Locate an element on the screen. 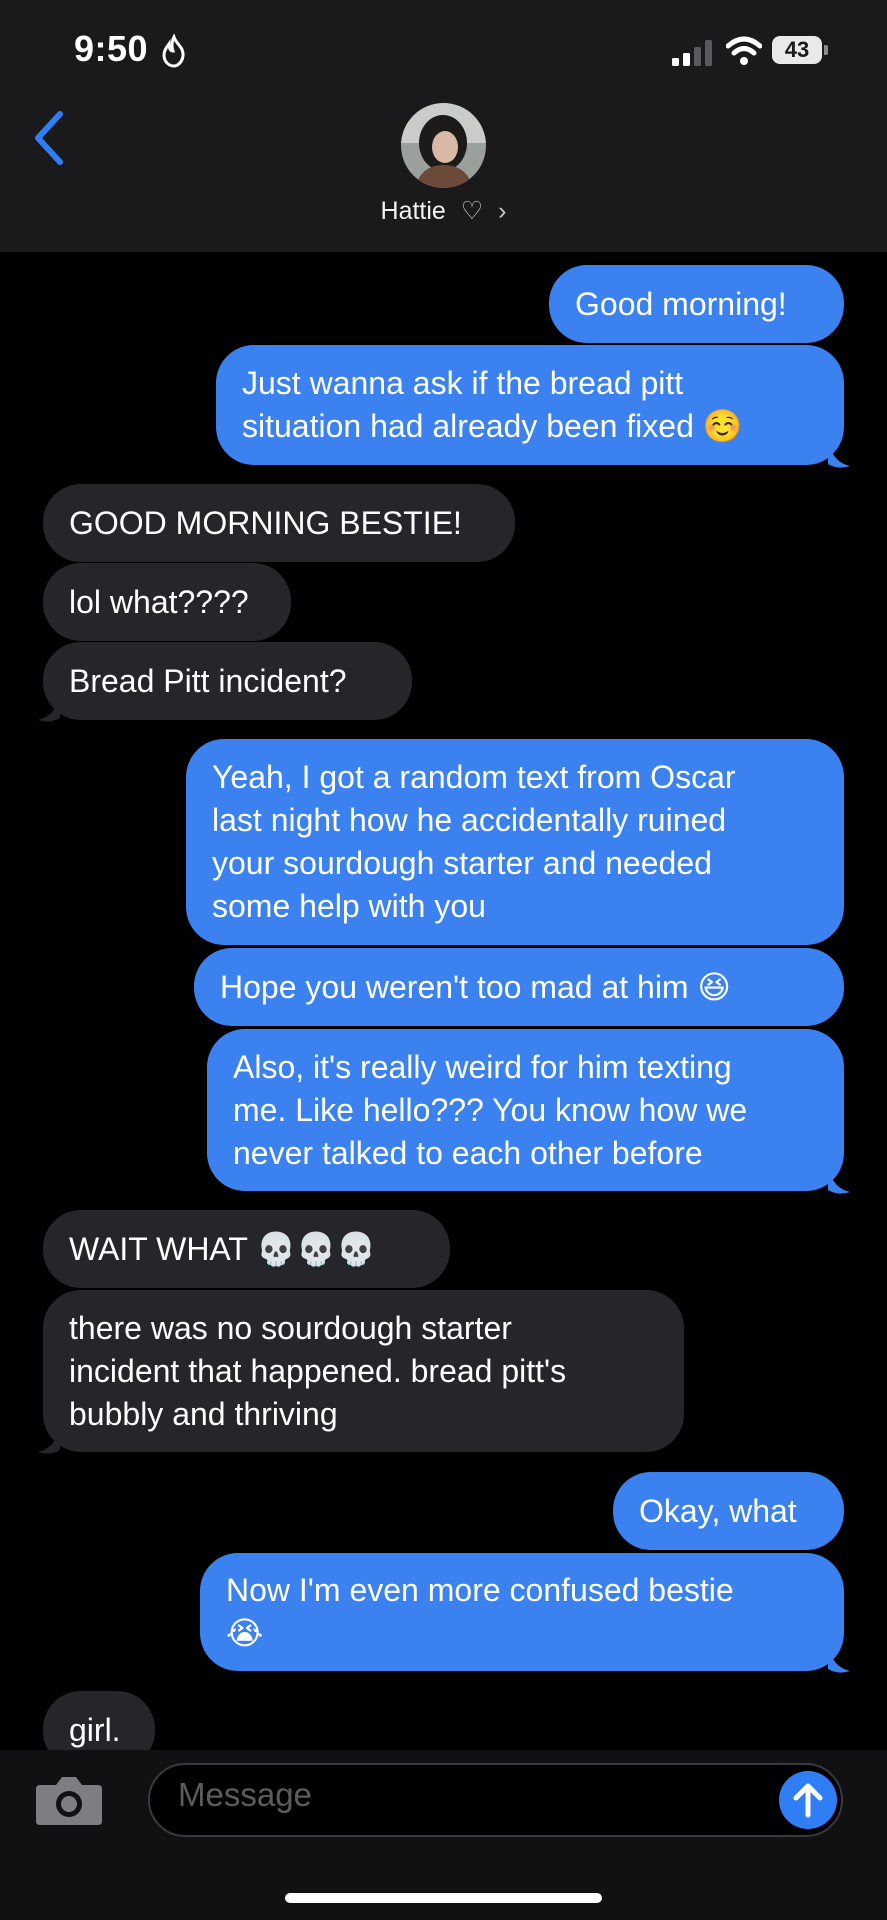 The image size is (887, 1920). home-indicator is located at coordinates (443, 1898).